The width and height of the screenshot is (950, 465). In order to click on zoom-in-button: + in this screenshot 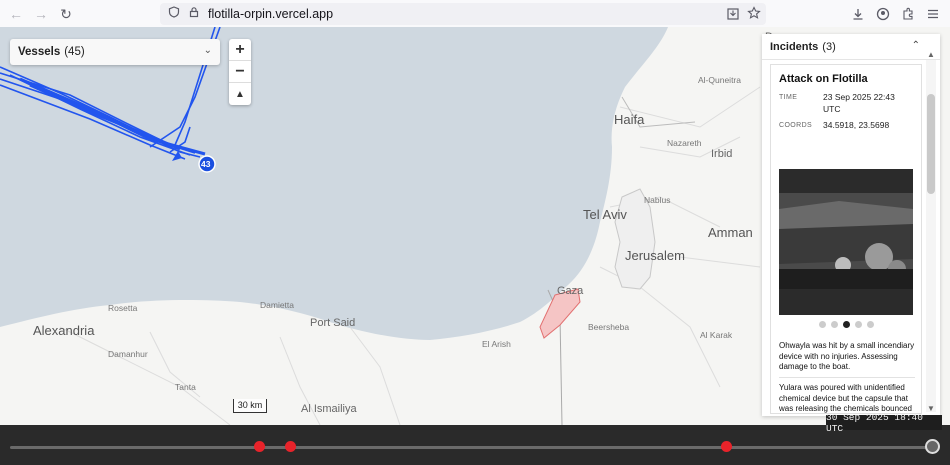, I will do `click(240, 50)`.